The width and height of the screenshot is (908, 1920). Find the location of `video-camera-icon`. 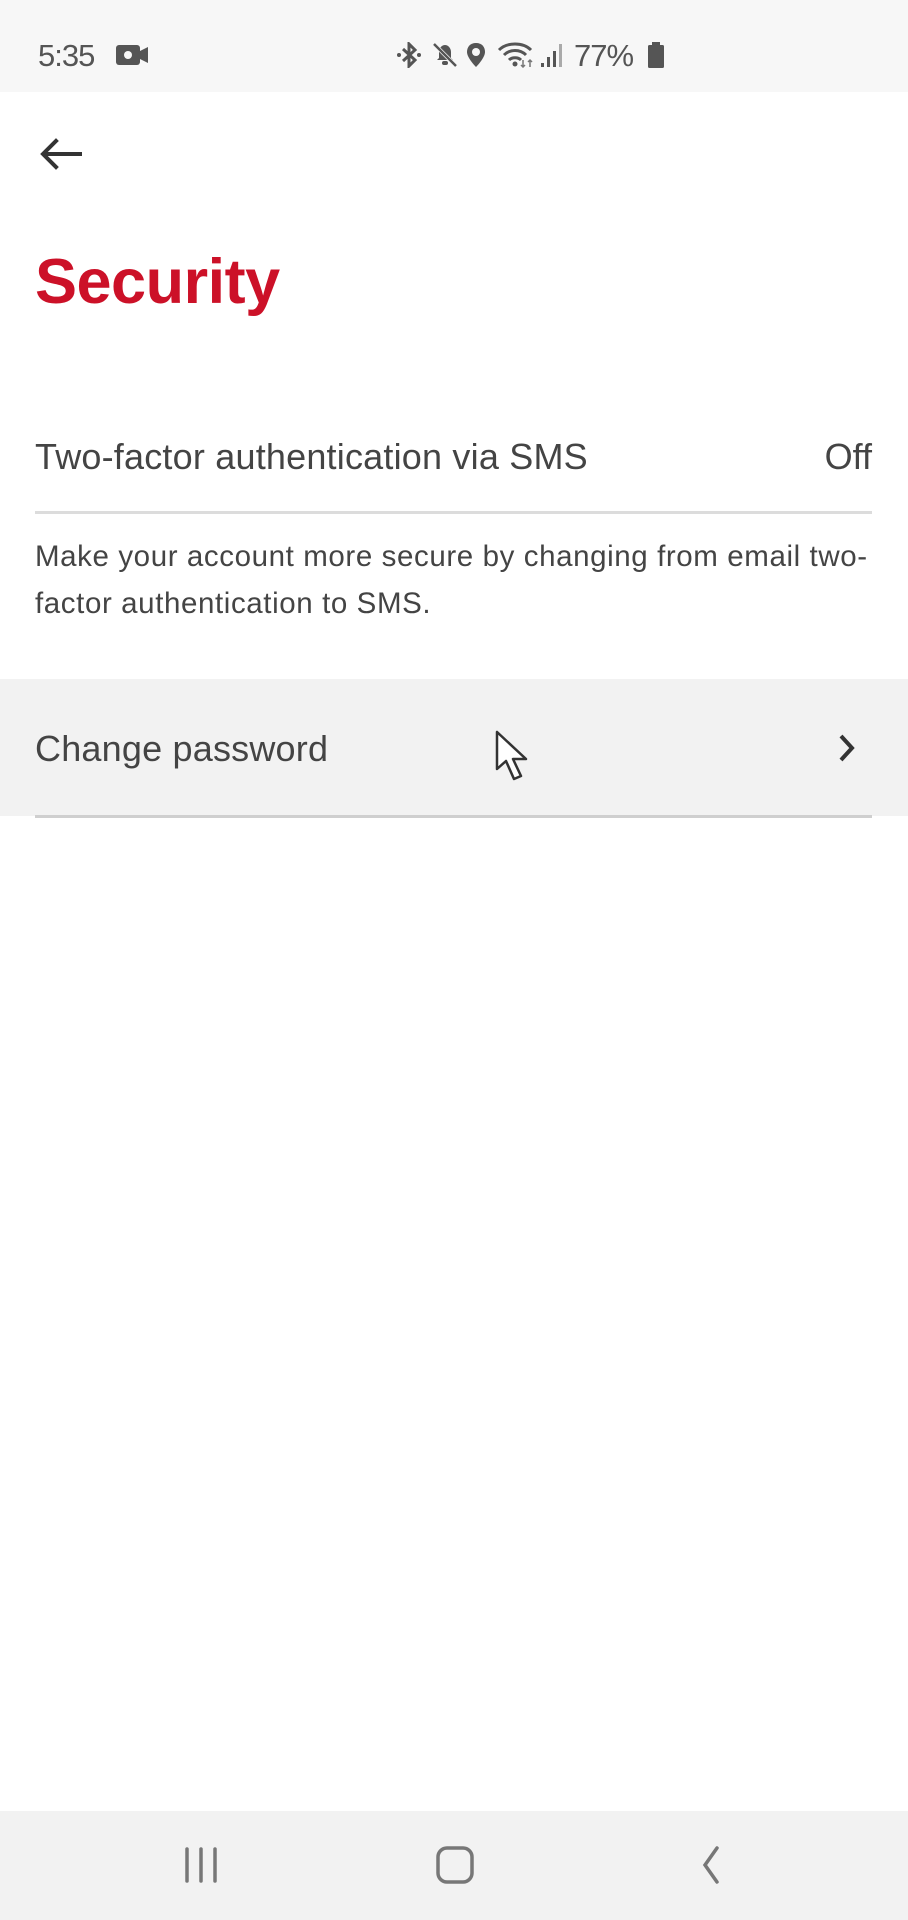

video-camera-icon is located at coordinates (132, 55).